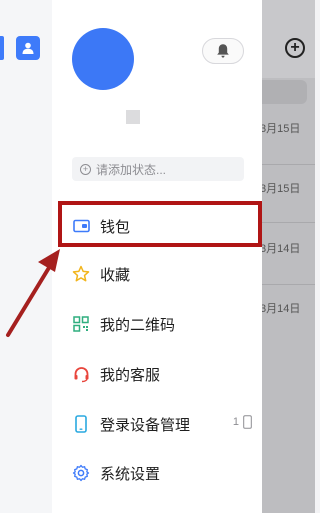 Image resolution: width=320 pixels, height=513 pixels. I want to click on add-icon: +, so click(295, 48).